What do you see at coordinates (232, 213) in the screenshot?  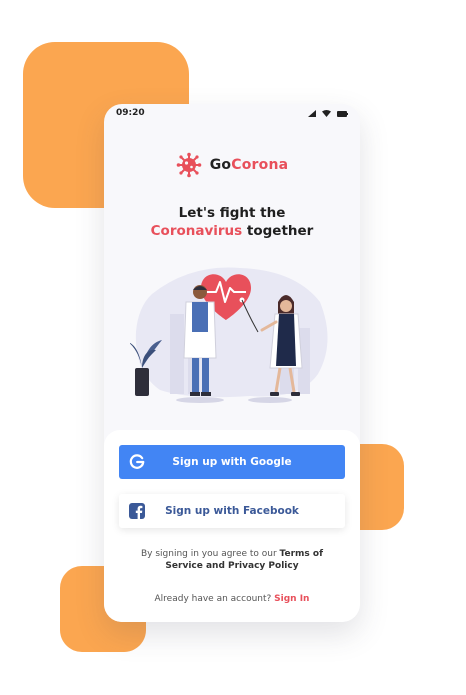 I see `headline-line1: Let's fight the` at bounding box center [232, 213].